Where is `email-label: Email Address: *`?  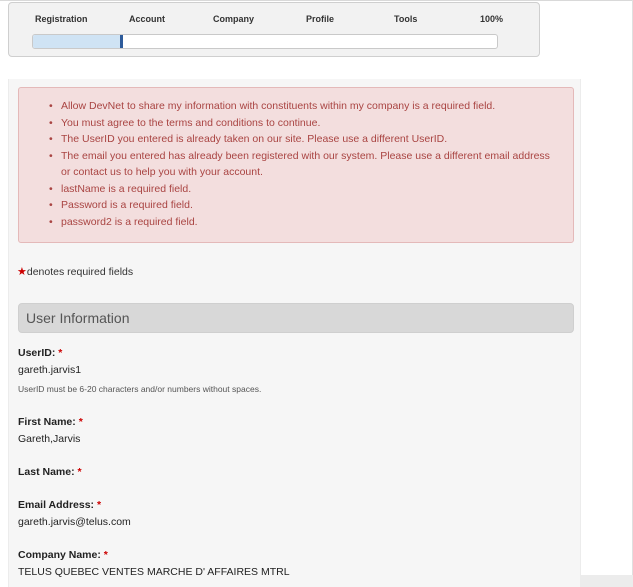 email-label: Email Address: * is located at coordinates (60, 505).